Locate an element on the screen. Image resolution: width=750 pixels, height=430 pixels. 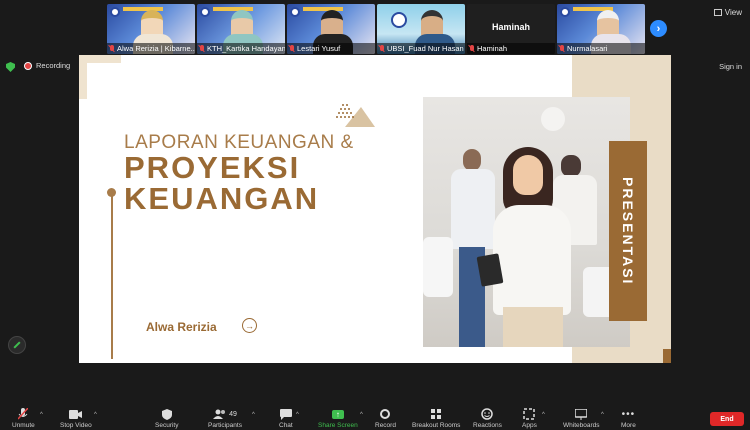
view-button: View is located at coordinates (727, 12).